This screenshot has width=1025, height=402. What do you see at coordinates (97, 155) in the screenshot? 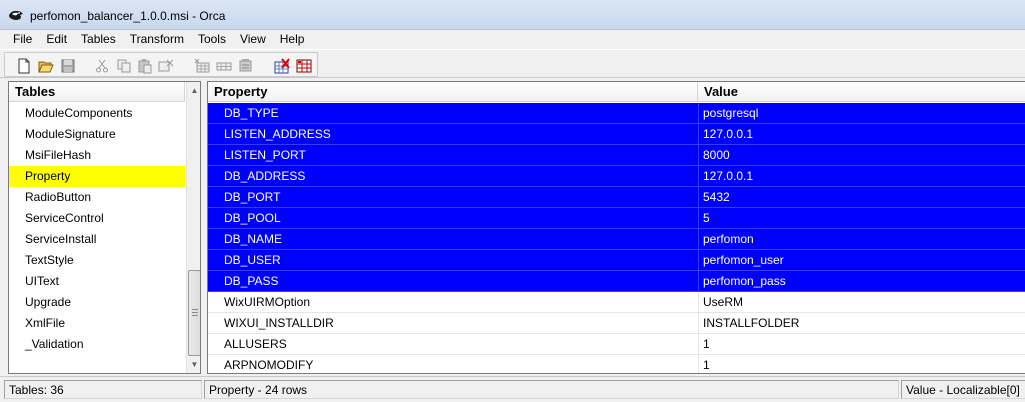
I see `table-item-msifilehash: MsiFileHash` at bounding box center [97, 155].